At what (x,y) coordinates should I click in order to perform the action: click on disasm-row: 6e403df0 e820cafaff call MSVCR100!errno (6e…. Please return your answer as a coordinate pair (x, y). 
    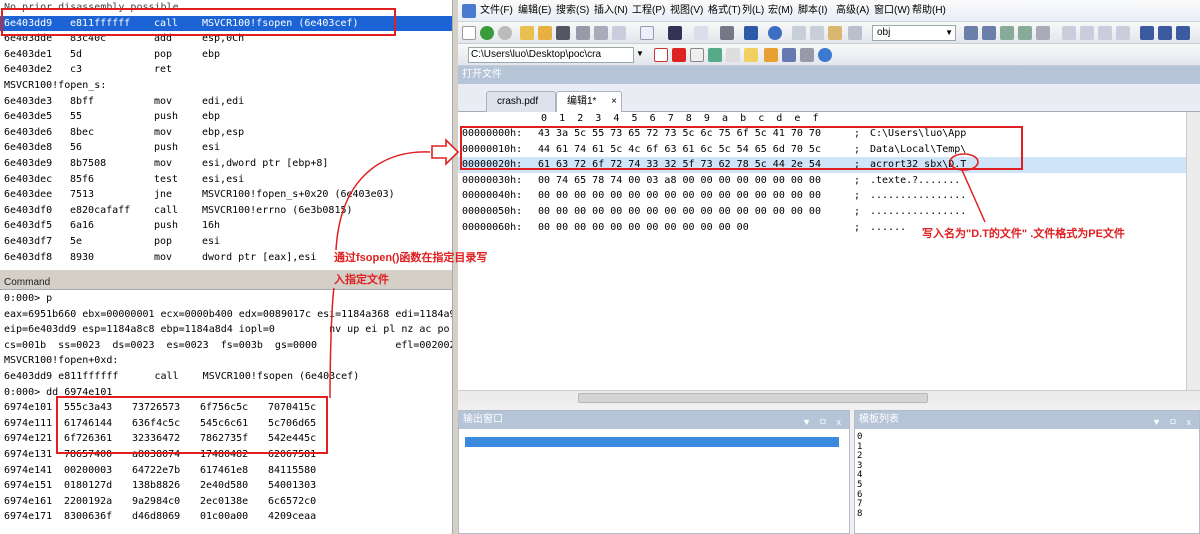
    Looking at the image, I should click on (226, 211).